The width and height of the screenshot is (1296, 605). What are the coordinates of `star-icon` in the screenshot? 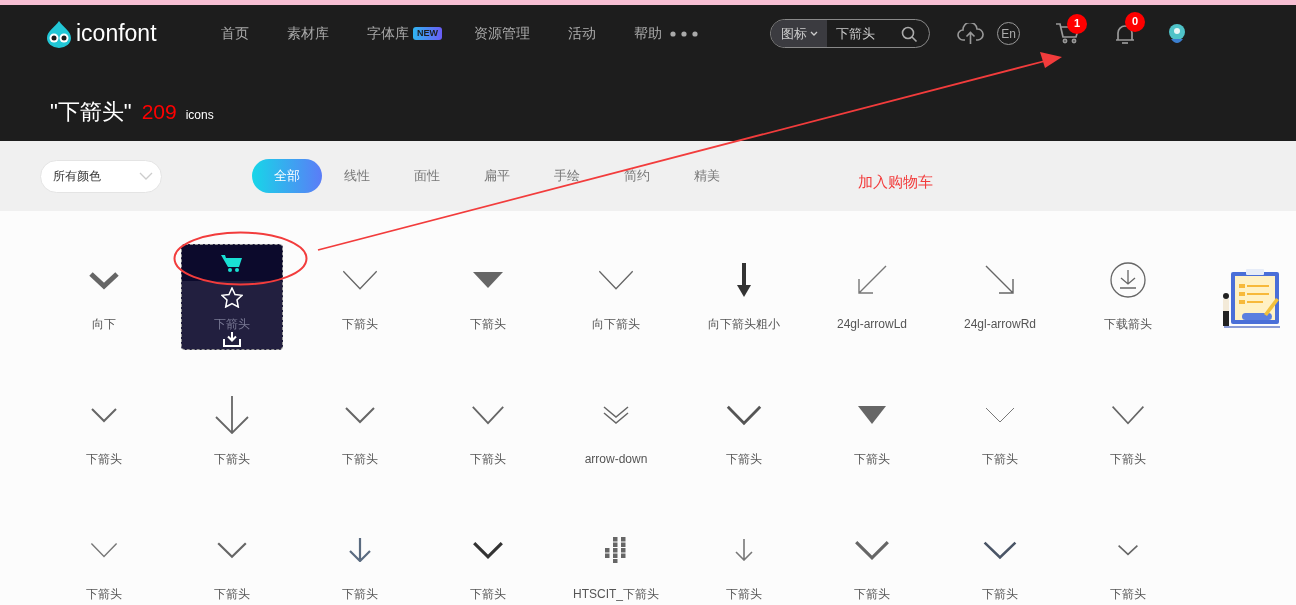 It's located at (232, 297).